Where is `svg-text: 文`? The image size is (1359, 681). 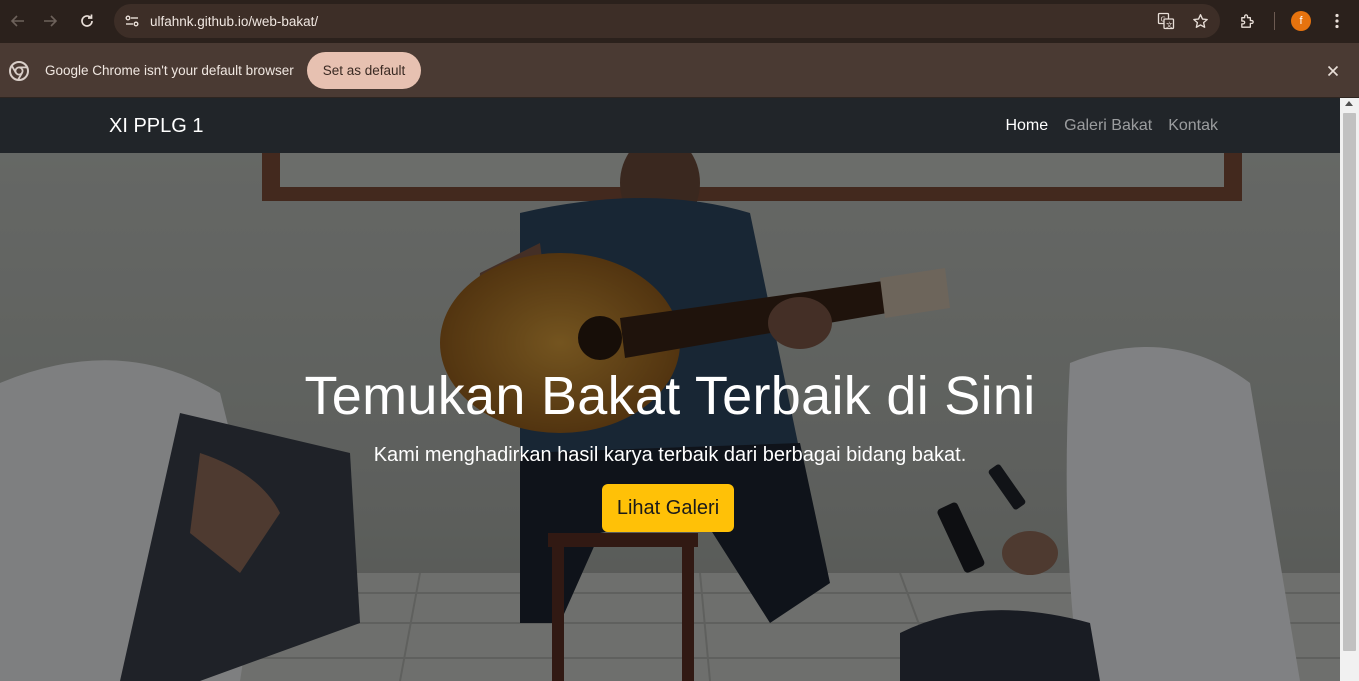 svg-text: 文 is located at coordinates (1169, 24).